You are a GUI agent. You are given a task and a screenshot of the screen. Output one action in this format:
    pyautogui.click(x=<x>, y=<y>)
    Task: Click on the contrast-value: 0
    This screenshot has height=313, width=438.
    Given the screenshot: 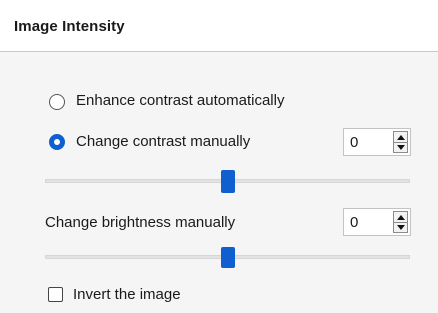 What is the action you would take?
    pyautogui.click(x=354, y=142)
    